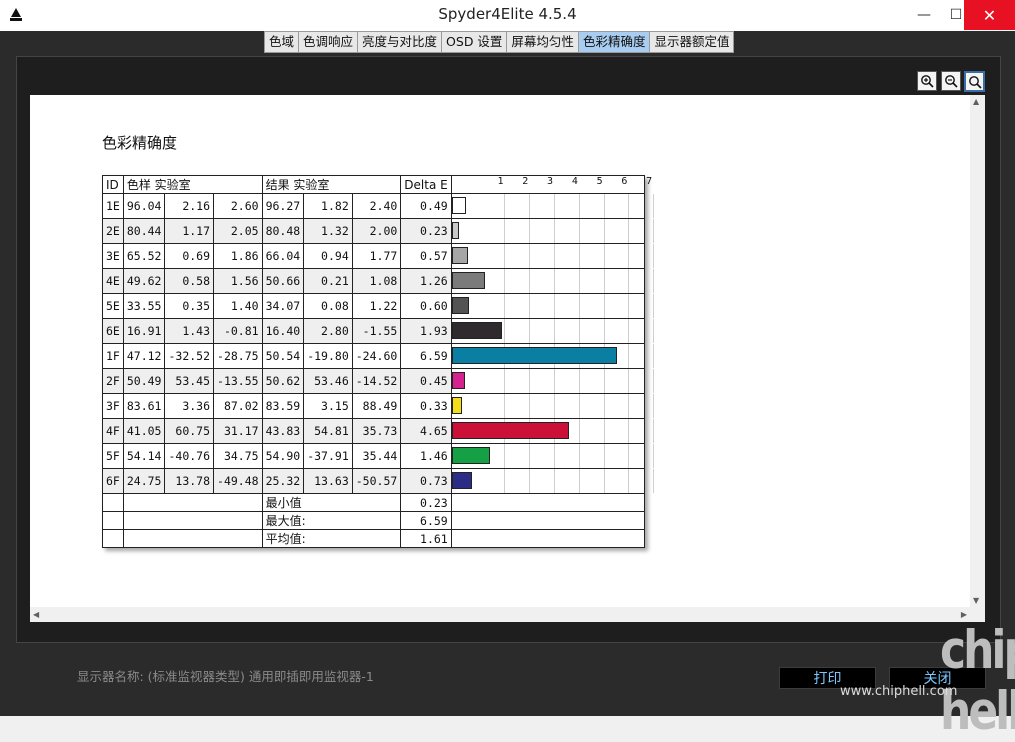 The image size is (1015, 742). Describe the element at coordinates (238, 256) in the screenshot. I see `sample-lab-value: 1.86` at that location.